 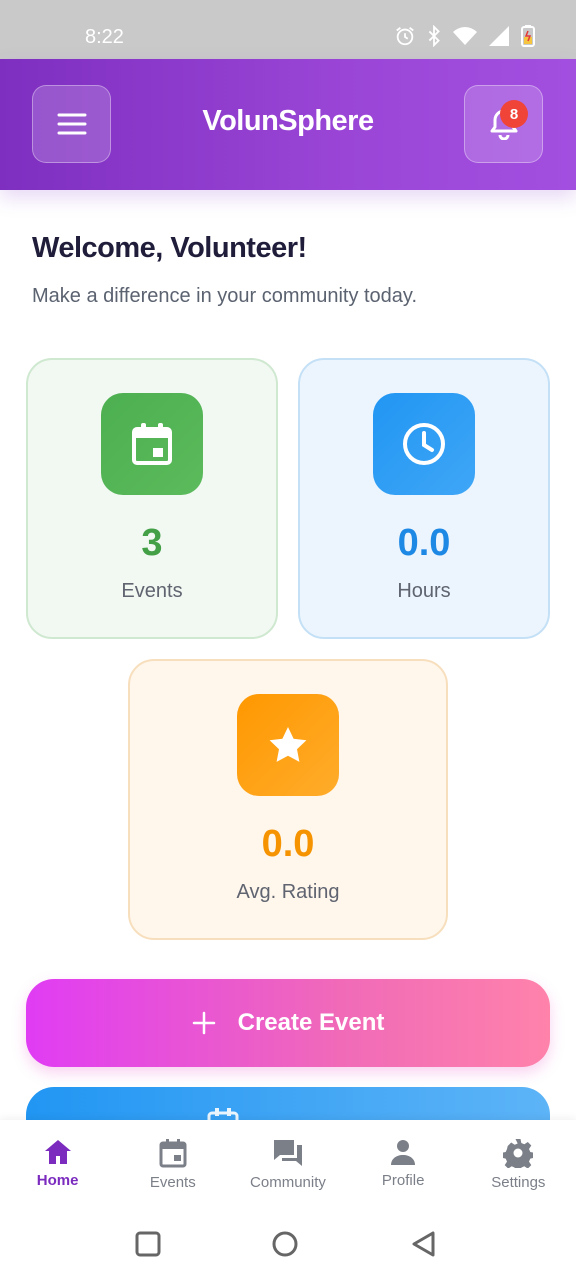 I want to click on stat-card-events: 3 Events, so click(x=152, y=498).